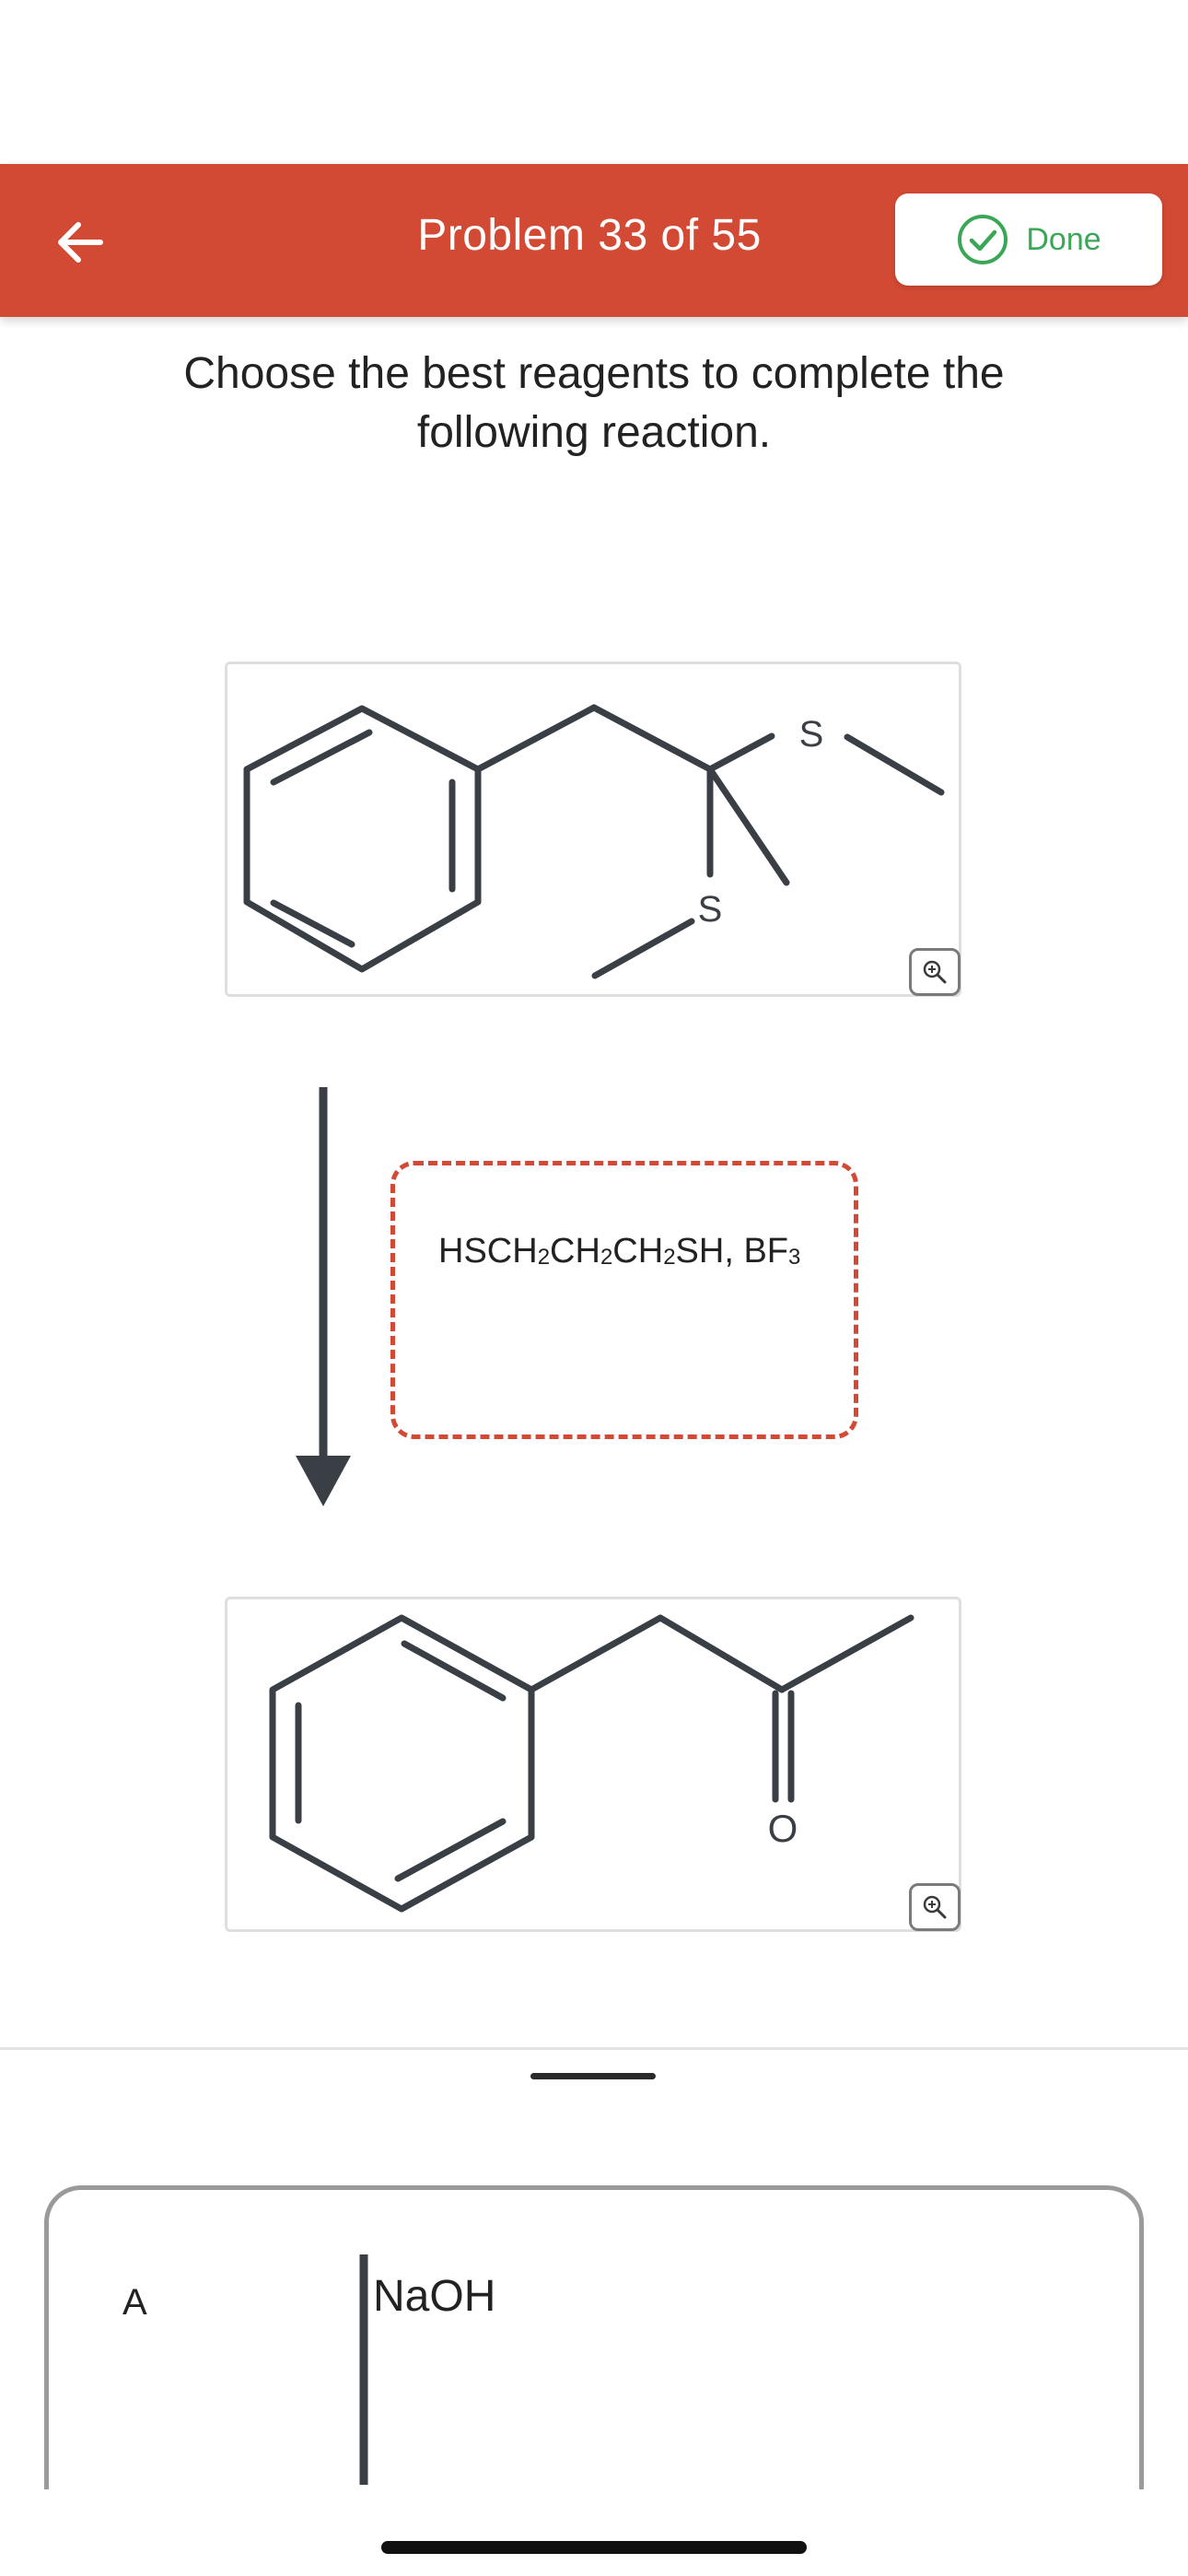 This screenshot has height=2576, width=1188. I want to click on answer-option-a: A NaOH, so click(594, 2337).